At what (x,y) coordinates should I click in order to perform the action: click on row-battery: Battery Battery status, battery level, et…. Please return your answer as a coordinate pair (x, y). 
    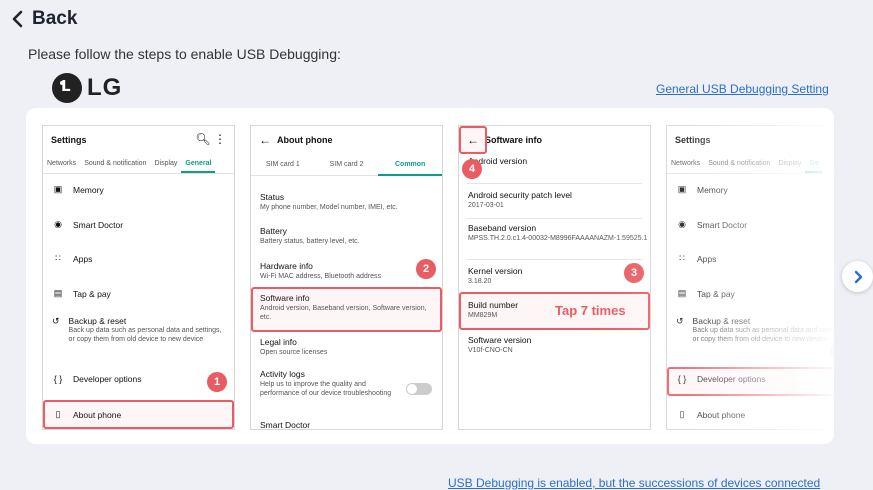
    Looking at the image, I should click on (310, 235).